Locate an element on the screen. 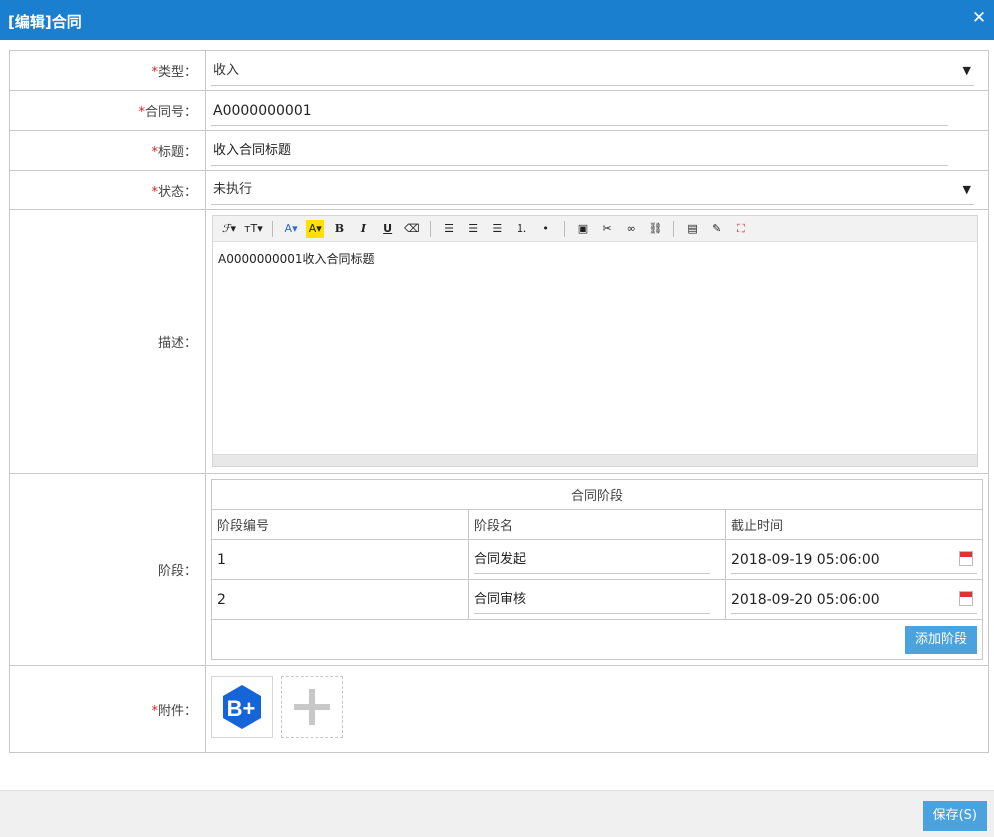  file-type-icon: B+ is located at coordinates (242, 707).